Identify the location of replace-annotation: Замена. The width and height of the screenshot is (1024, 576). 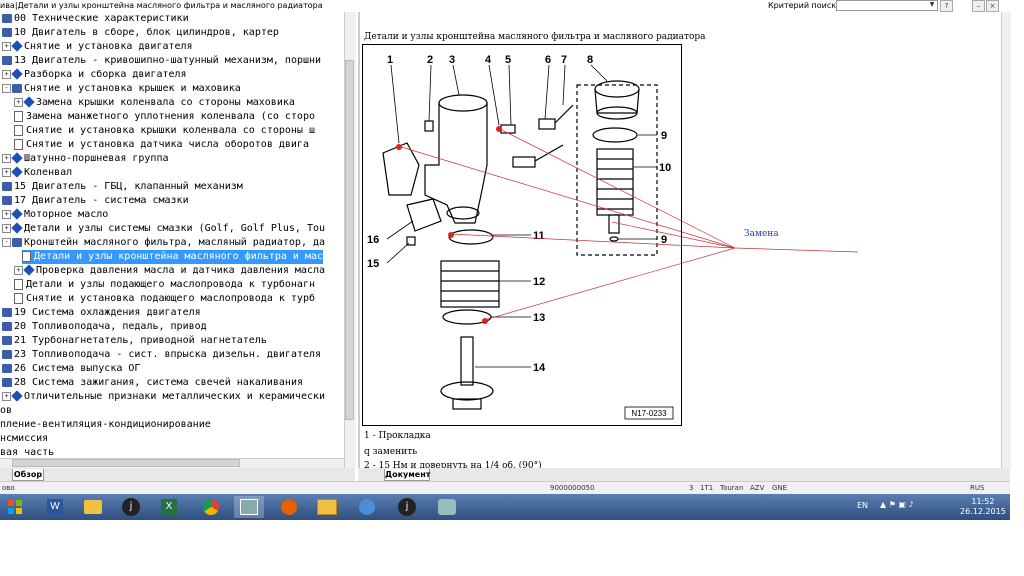
(761, 234).